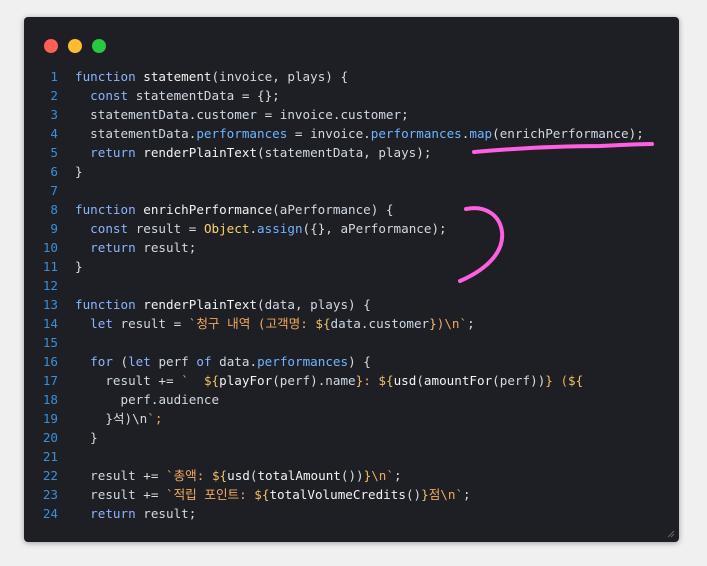 The width and height of the screenshot is (707, 566). Describe the element at coordinates (351, 95) in the screenshot. I see `code-line: 2 const statementData = {};` at that location.